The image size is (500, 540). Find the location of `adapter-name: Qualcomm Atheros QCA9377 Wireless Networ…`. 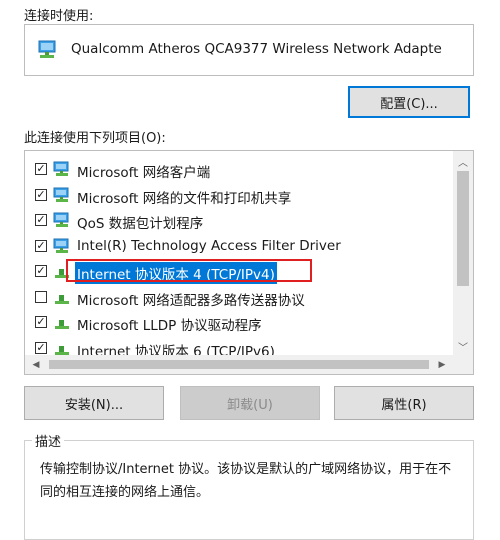

adapter-name: Qualcomm Atheros QCA9377 Wireless Networ… is located at coordinates (256, 49).